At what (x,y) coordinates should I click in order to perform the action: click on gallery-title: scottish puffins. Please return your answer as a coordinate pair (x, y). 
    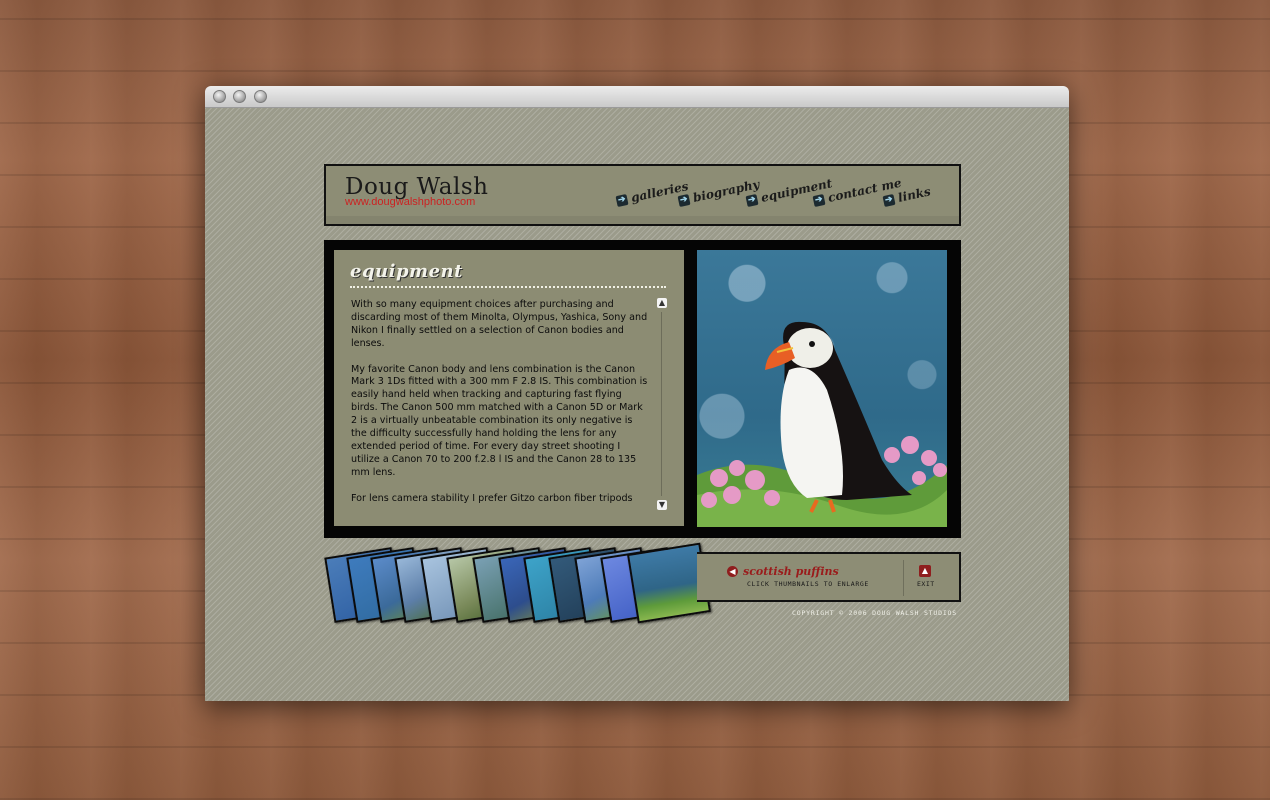
    Looking at the image, I should click on (791, 571).